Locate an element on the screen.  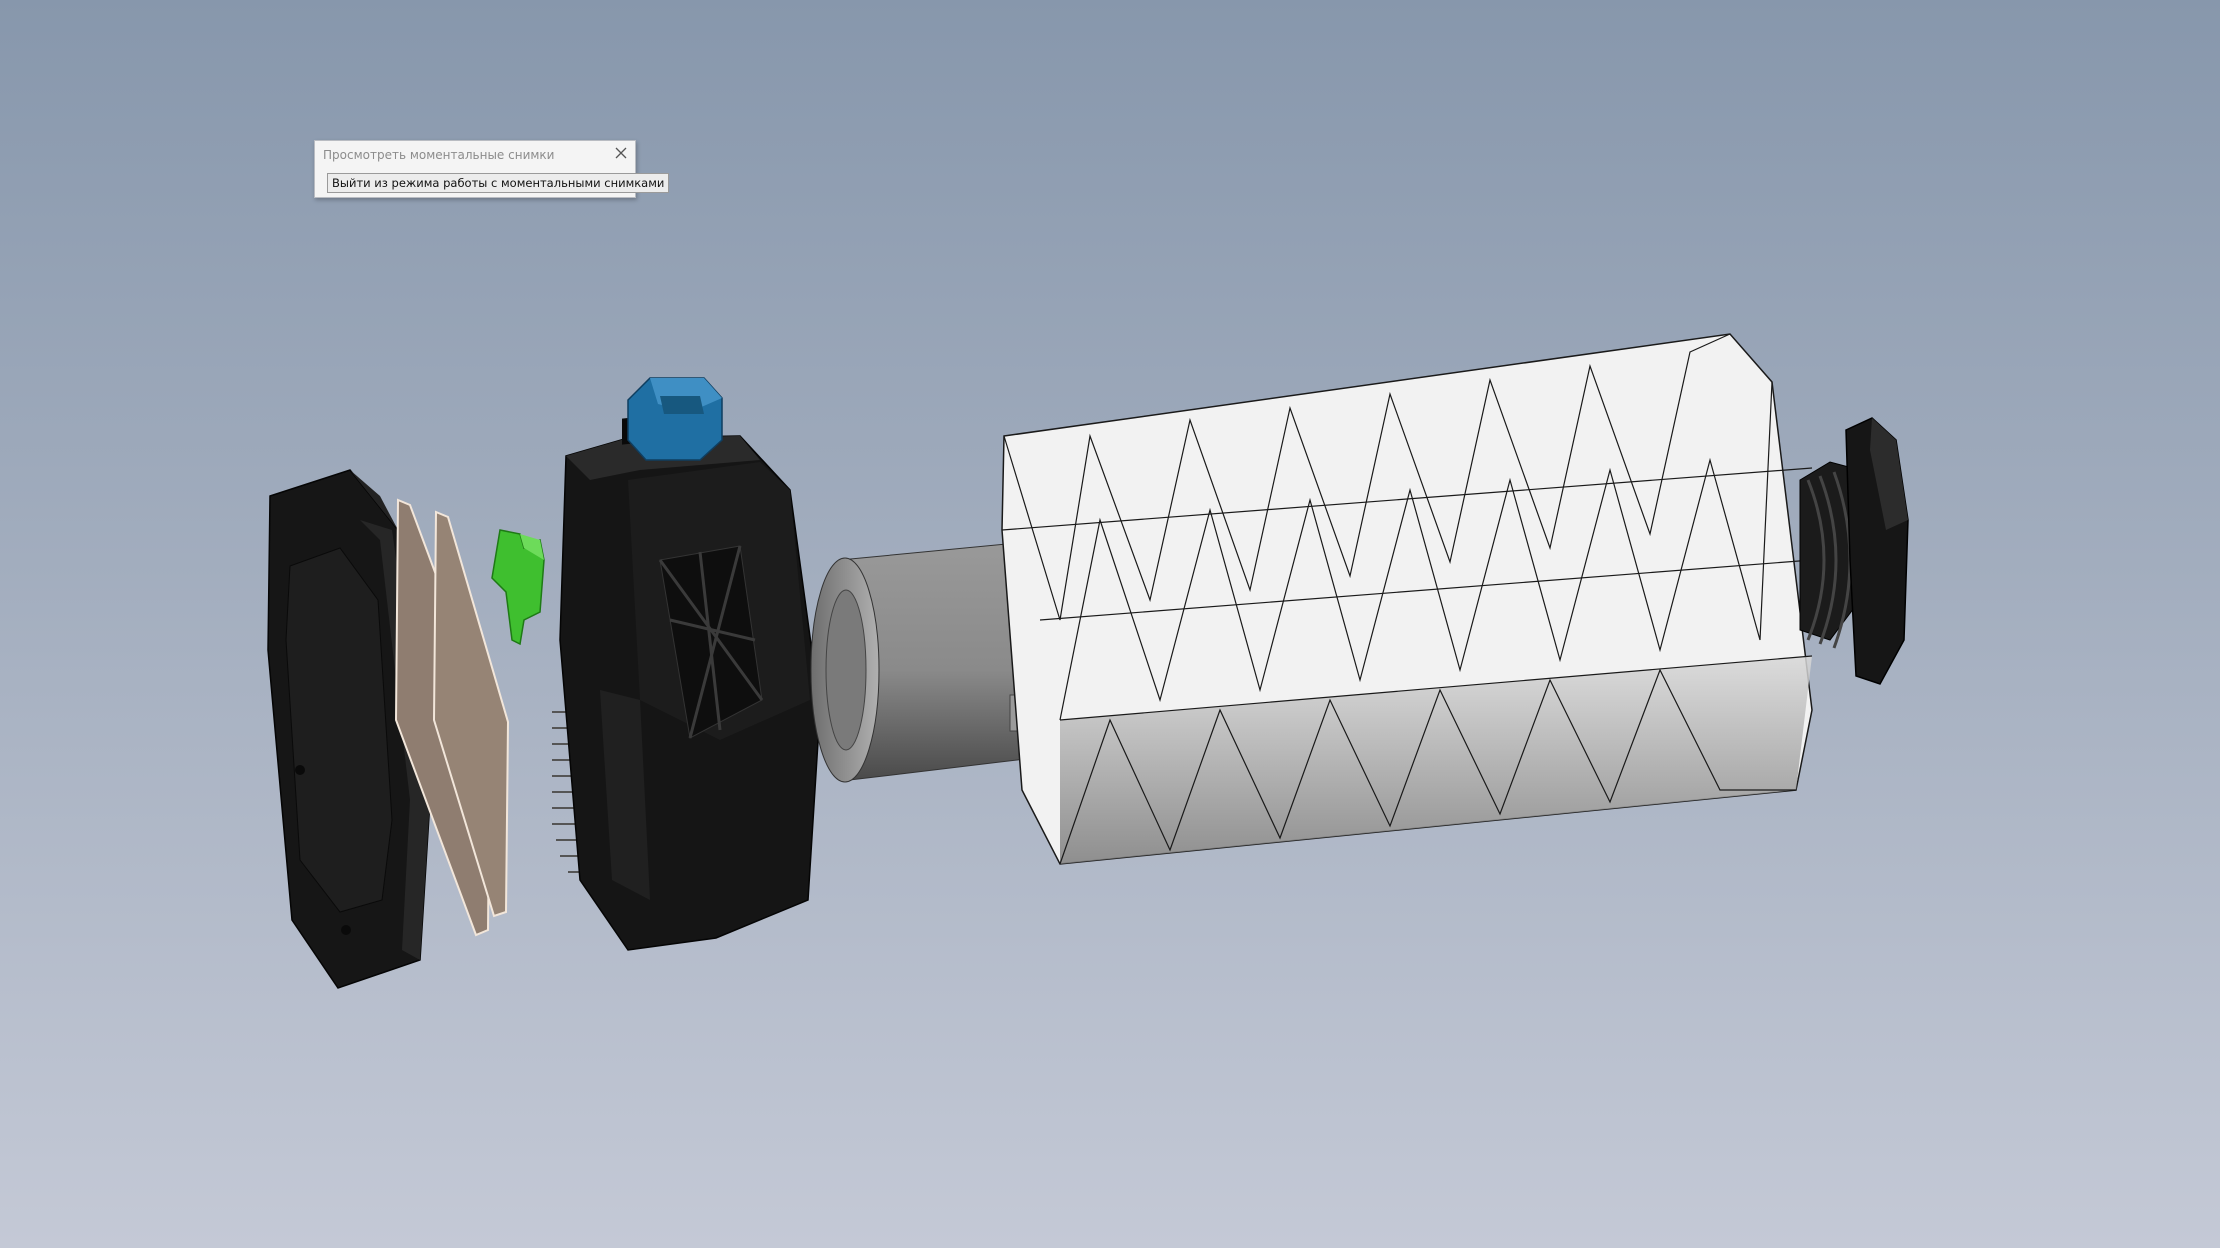
connector-part is located at coordinates (518, 587).